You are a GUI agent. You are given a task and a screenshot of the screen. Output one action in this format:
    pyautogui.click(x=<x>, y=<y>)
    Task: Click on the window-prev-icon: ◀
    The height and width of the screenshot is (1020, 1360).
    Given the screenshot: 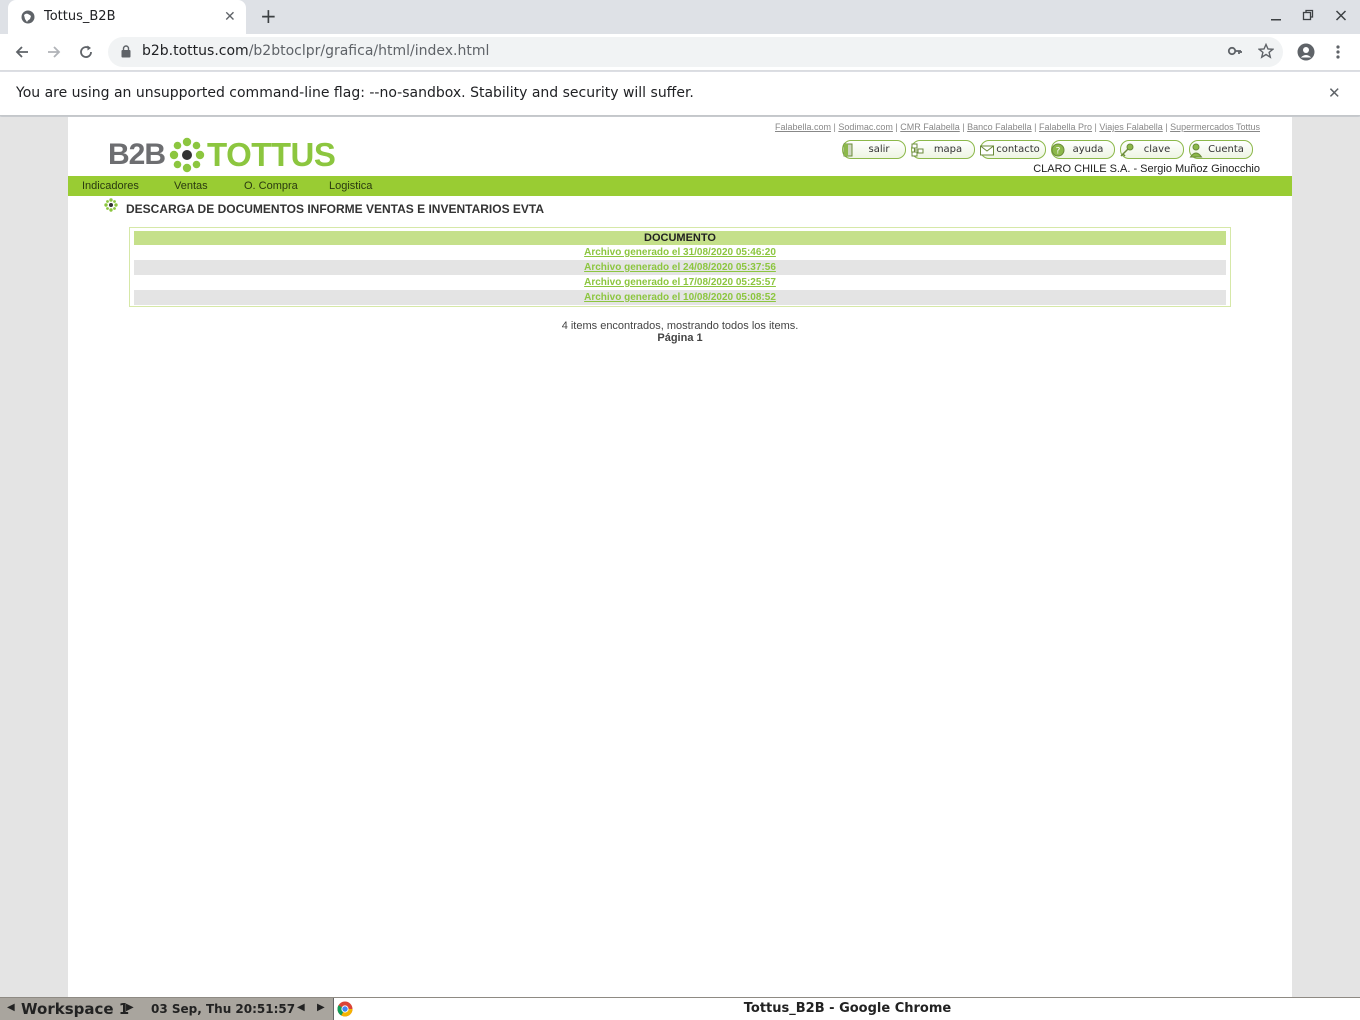 What is the action you would take?
    pyautogui.click(x=301, y=1007)
    